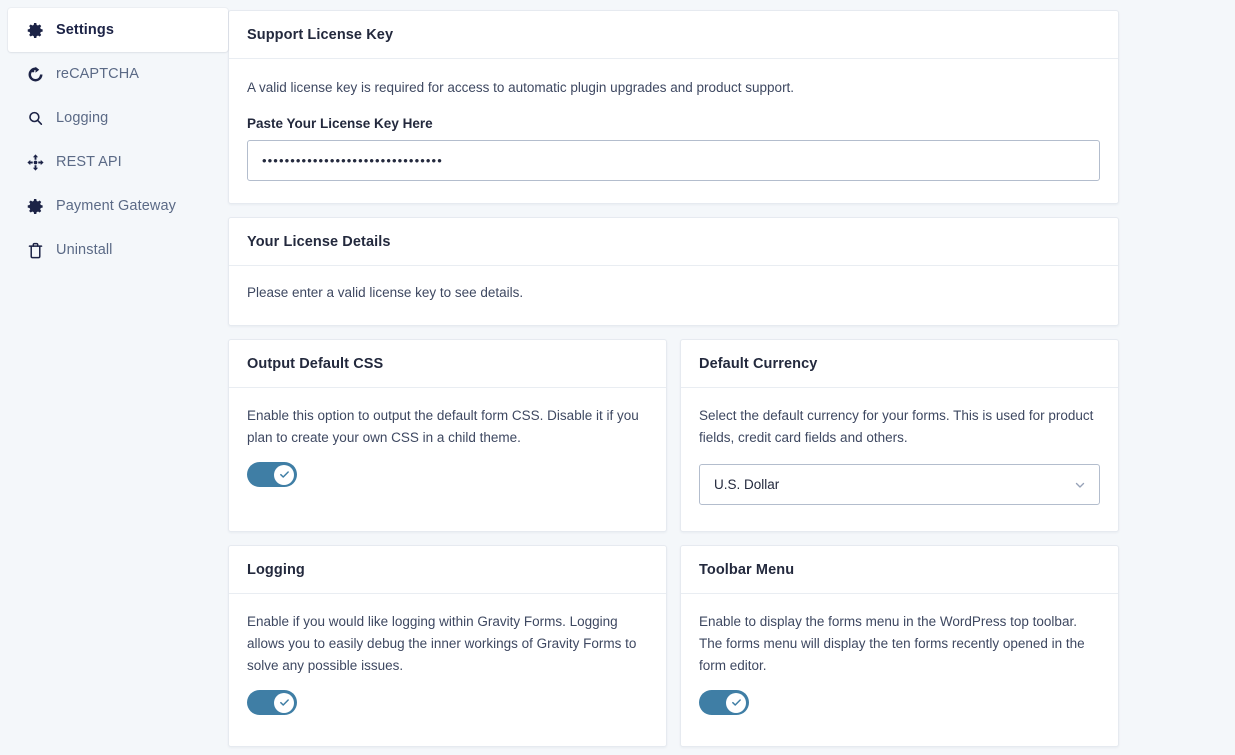 Image resolution: width=1235 pixels, height=755 pixels. Describe the element at coordinates (673, 242) in the screenshot. I see `card-header: Your License Details` at that location.